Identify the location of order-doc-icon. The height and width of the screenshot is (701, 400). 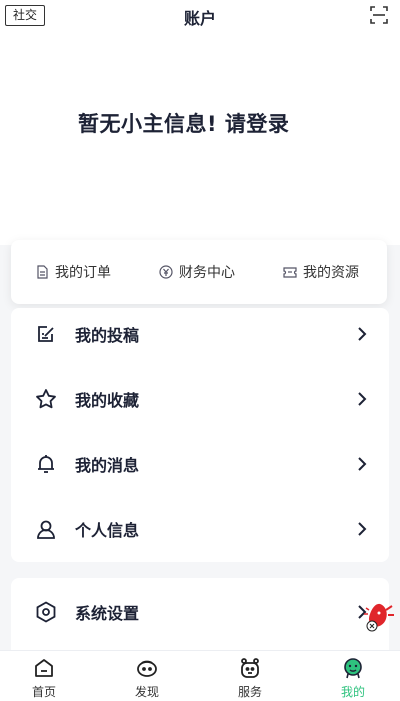
(42, 272).